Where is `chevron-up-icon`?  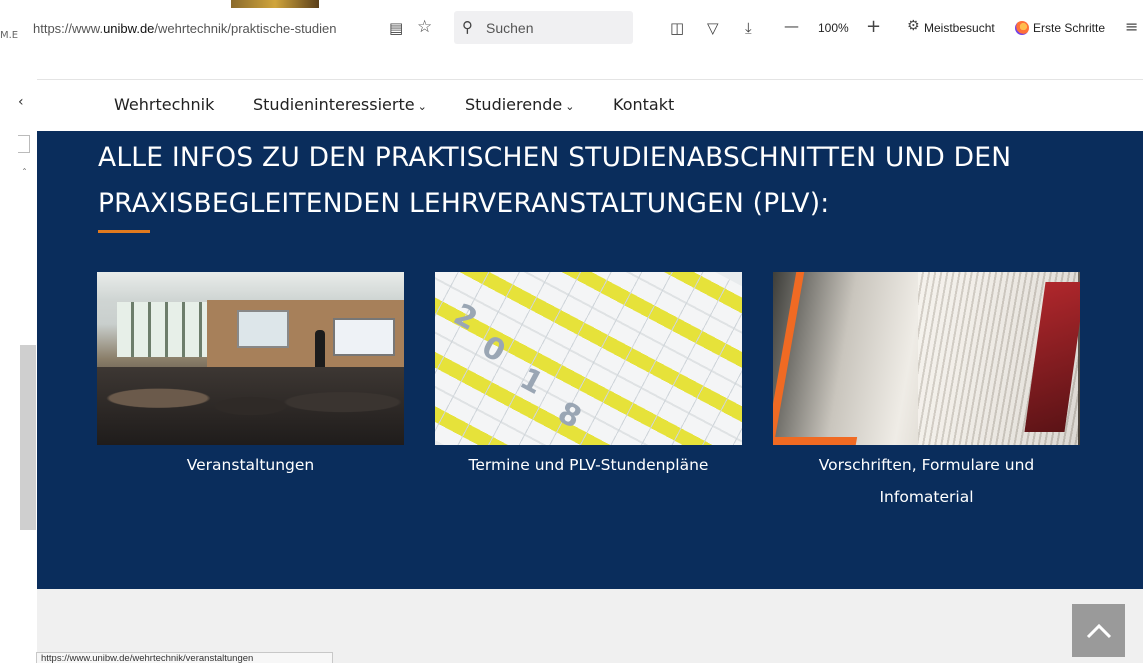 chevron-up-icon is located at coordinates (1098, 630).